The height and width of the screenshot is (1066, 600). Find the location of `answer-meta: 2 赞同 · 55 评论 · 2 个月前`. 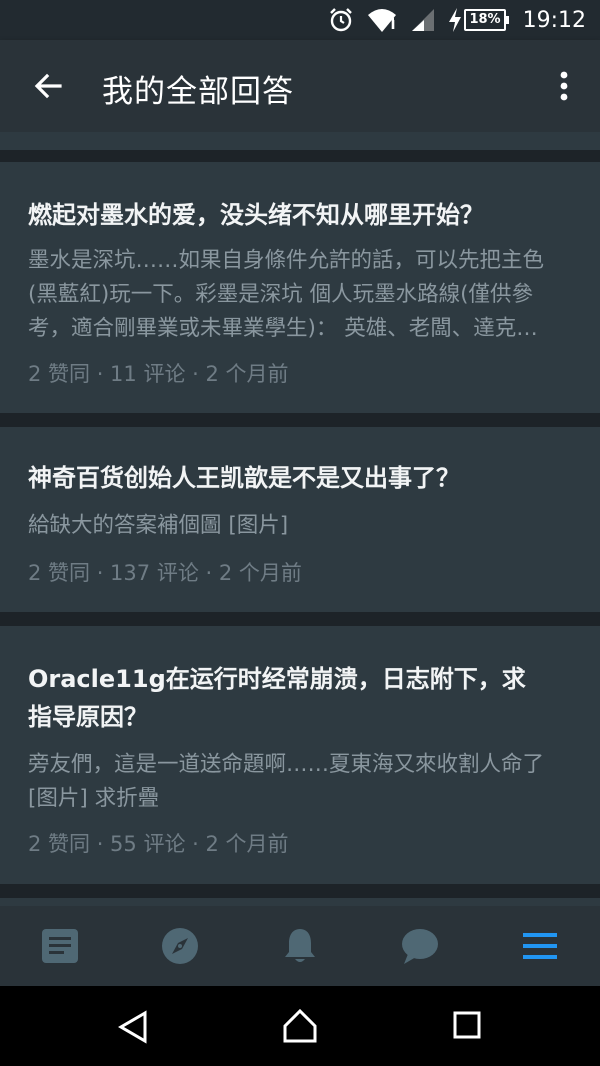

answer-meta: 2 赞同 · 55 评论 · 2 个月前 is located at coordinates (158, 844).